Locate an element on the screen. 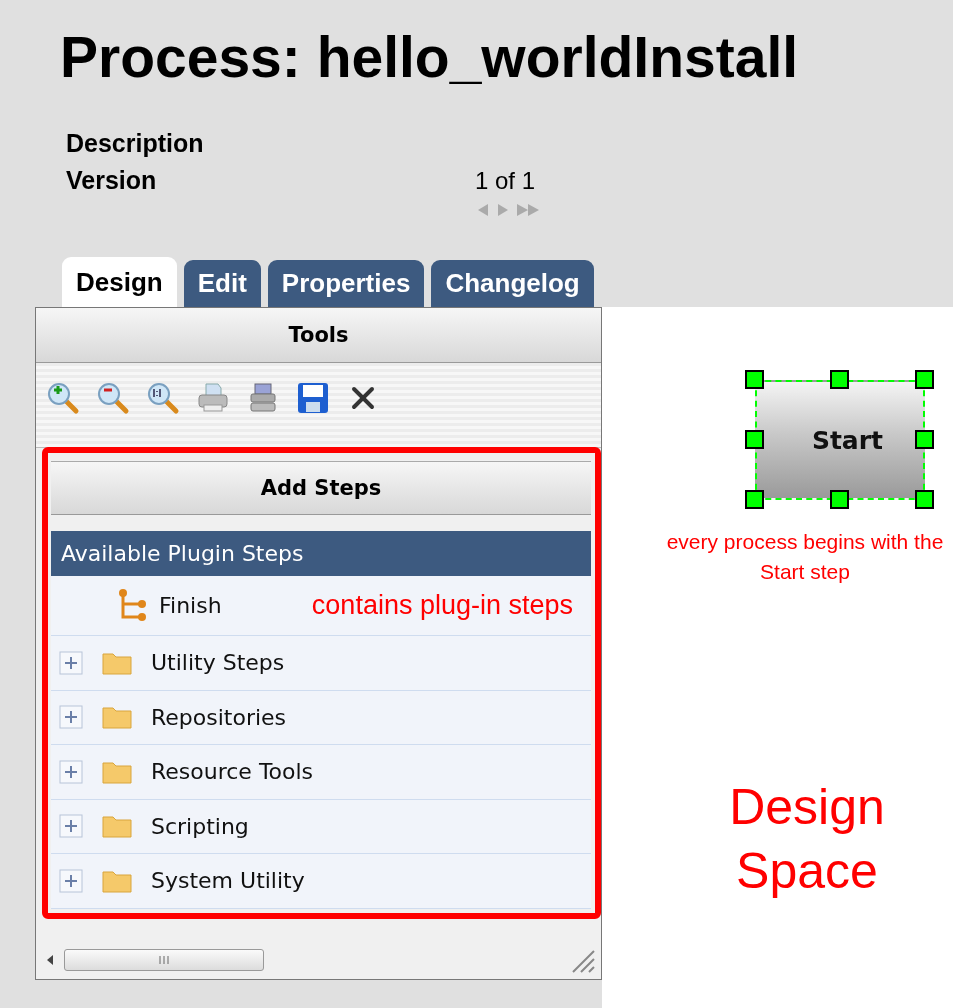  scrollbar-thumb is located at coordinates (164, 960).